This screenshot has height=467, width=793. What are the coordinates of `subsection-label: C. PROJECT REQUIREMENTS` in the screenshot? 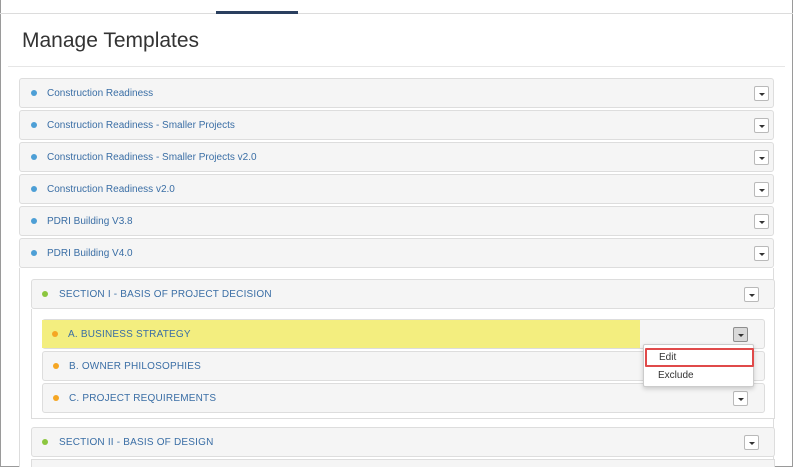 It's located at (142, 398).